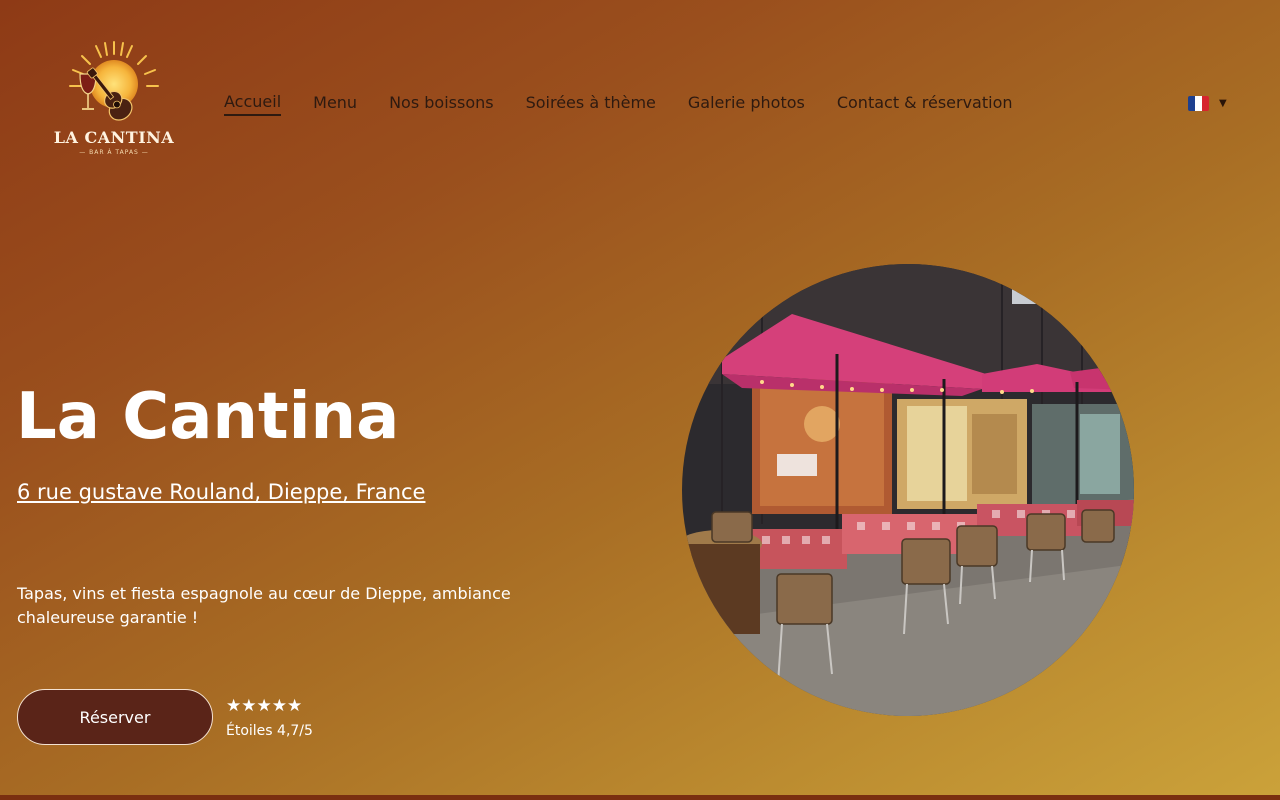 This screenshot has width=1280, height=800. Describe the element at coordinates (114, 81) in the screenshot. I see `logo-emblem-icon` at that location.